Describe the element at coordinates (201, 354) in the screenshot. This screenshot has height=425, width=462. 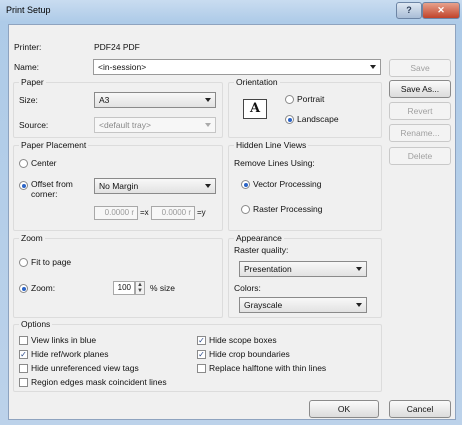
I see `hide-crop-boundaries-checkbox: ✓` at that location.